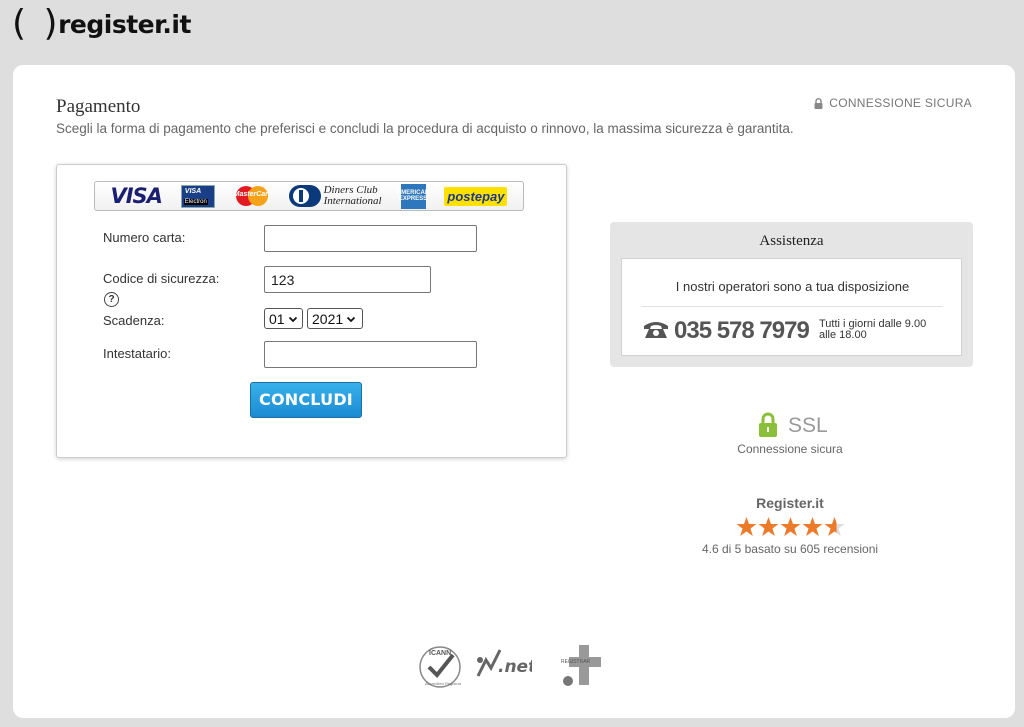 Image resolution: width=1024 pixels, height=727 pixels. What do you see at coordinates (136, 196) in the screenshot?
I see `visa-logo: VISA` at bounding box center [136, 196].